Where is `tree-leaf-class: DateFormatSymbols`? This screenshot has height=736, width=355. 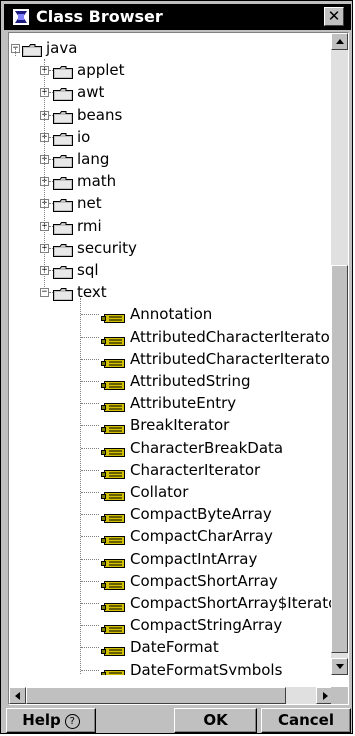
tree-leaf-class: DateFormatSymbols is located at coordinates (171, 667).